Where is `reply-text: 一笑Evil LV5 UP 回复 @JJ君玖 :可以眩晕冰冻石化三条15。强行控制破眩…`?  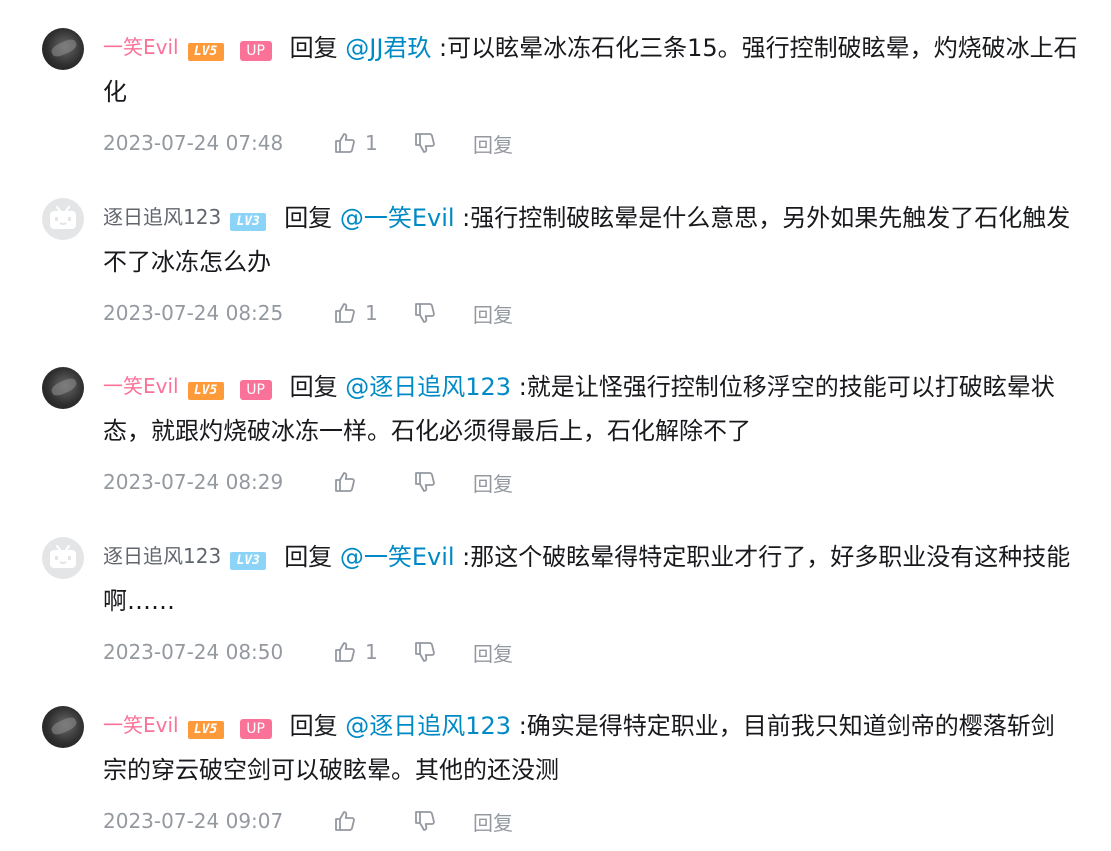
reply-text: 一笑Evil LV5 UP 回复 @JJ君玖 :可以眩晕冰冻石化三条15。强行控制破眩… is located at coordinates (590, 69).